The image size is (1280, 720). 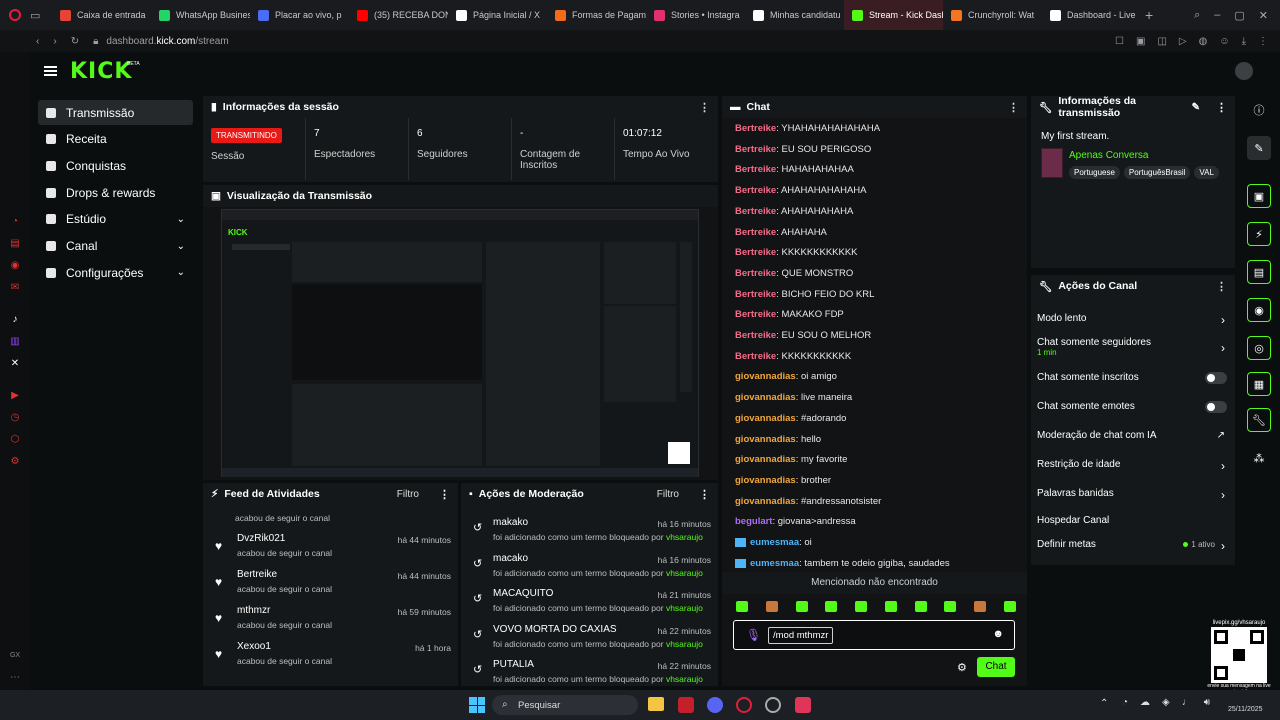 I want to click on edit-icon: ✎, so click(x=1196, y=107).